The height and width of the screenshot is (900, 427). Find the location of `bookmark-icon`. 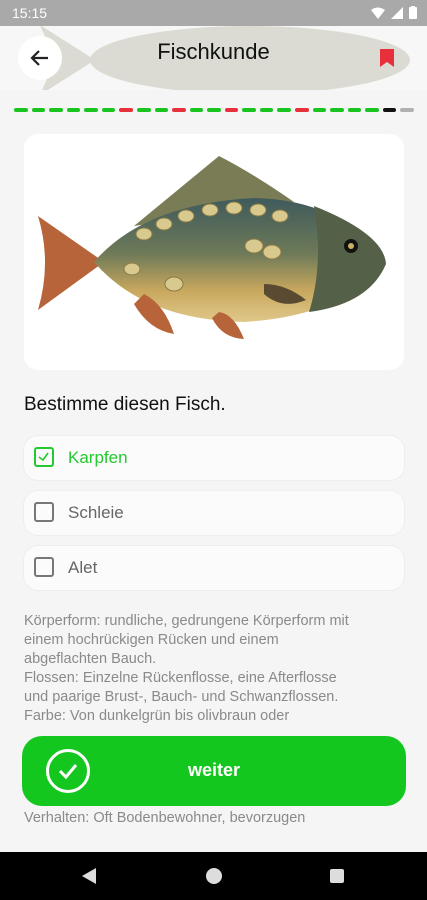

bookmark-icon is located at coordinates (387, 58).